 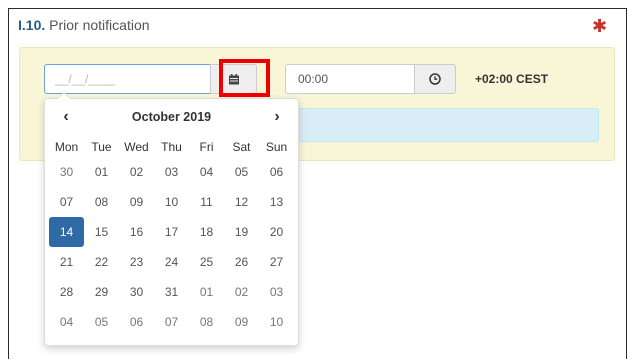 I want to click on weekday-header: Sun, so click(x=276, y=147).